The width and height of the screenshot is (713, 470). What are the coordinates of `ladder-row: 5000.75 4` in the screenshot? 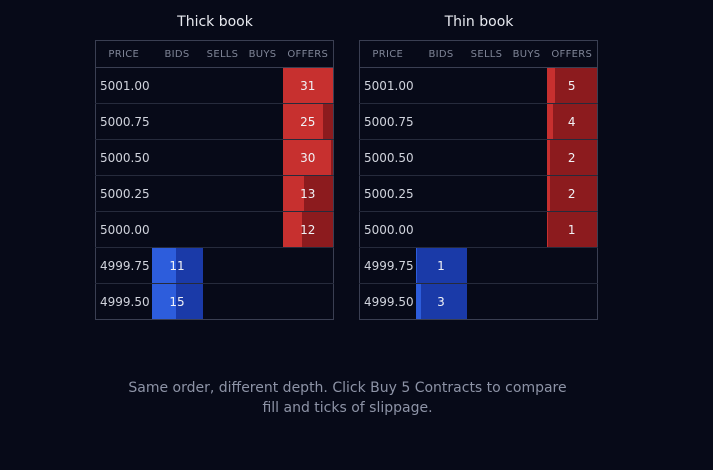 It's located at (478, 121).